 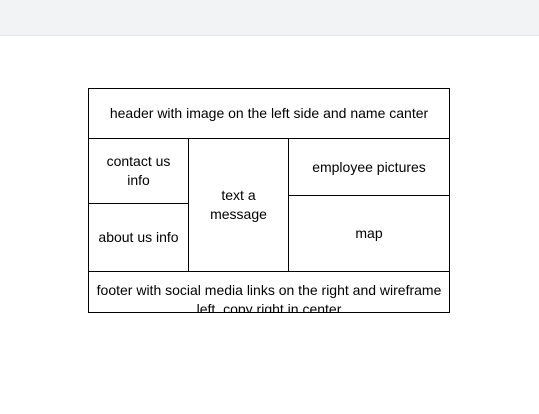 I want to click on map-label: map, so click(x=369, y=233).